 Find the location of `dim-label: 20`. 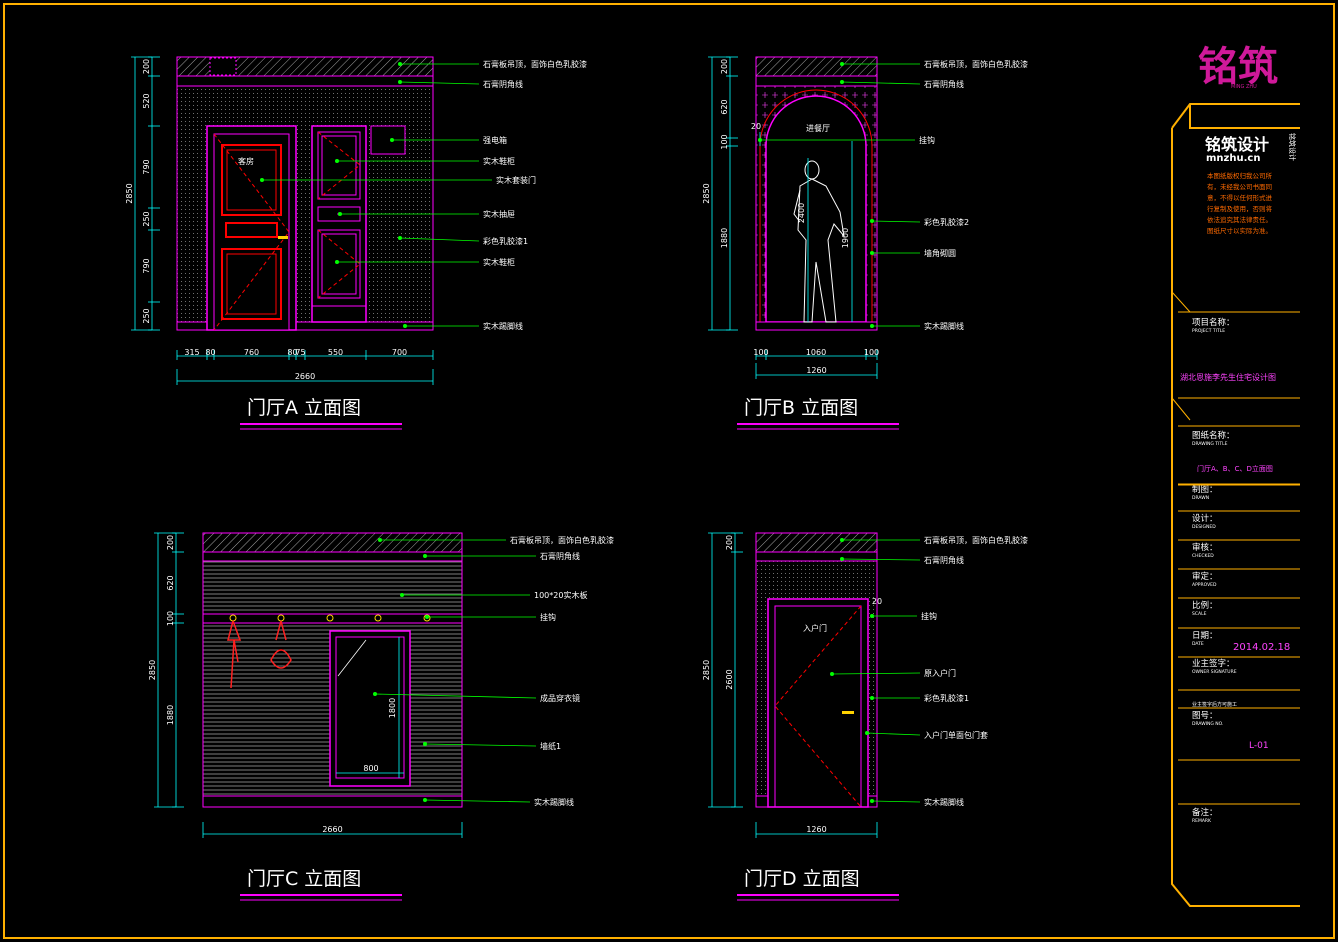

dim-label: 20 is located at coordinates (756, 126).